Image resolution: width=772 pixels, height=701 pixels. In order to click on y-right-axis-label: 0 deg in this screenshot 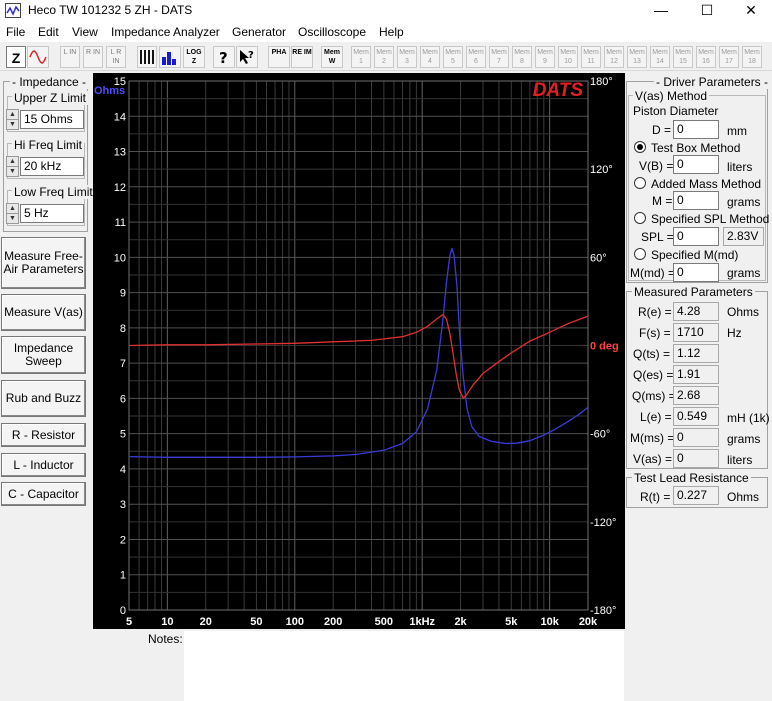, I will do `click(604, 347)`.